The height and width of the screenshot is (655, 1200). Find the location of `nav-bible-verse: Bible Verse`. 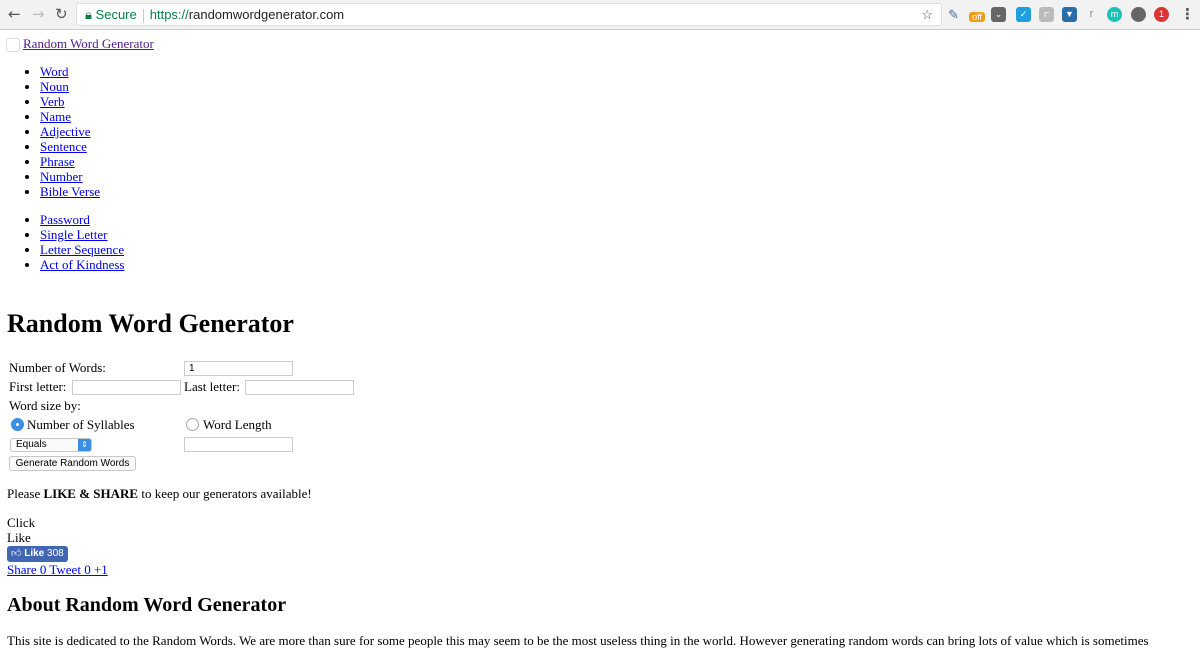

nav-bible-verse: Bible Verse is located at coordinates (70, 191).